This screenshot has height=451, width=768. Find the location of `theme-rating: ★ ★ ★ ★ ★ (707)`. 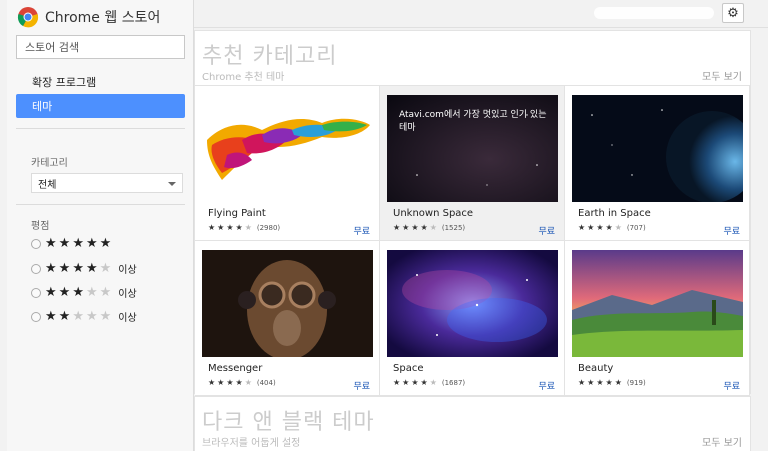

theme-rating: ★ ★ ★ ★ ★ (707) is located at coordinates (612, 228).